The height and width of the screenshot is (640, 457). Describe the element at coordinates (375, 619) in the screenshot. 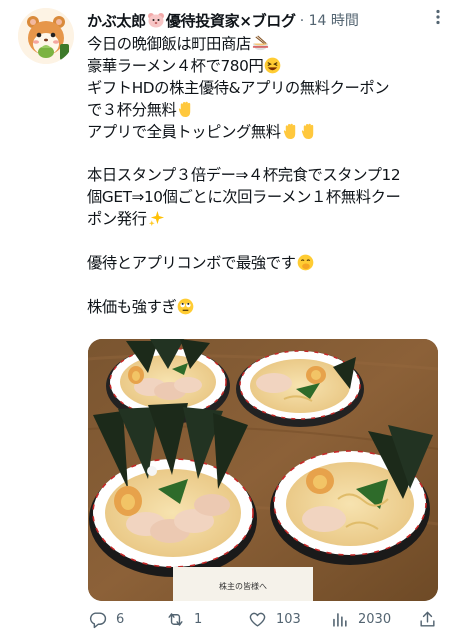

I see `view-count: 2030` at that location.